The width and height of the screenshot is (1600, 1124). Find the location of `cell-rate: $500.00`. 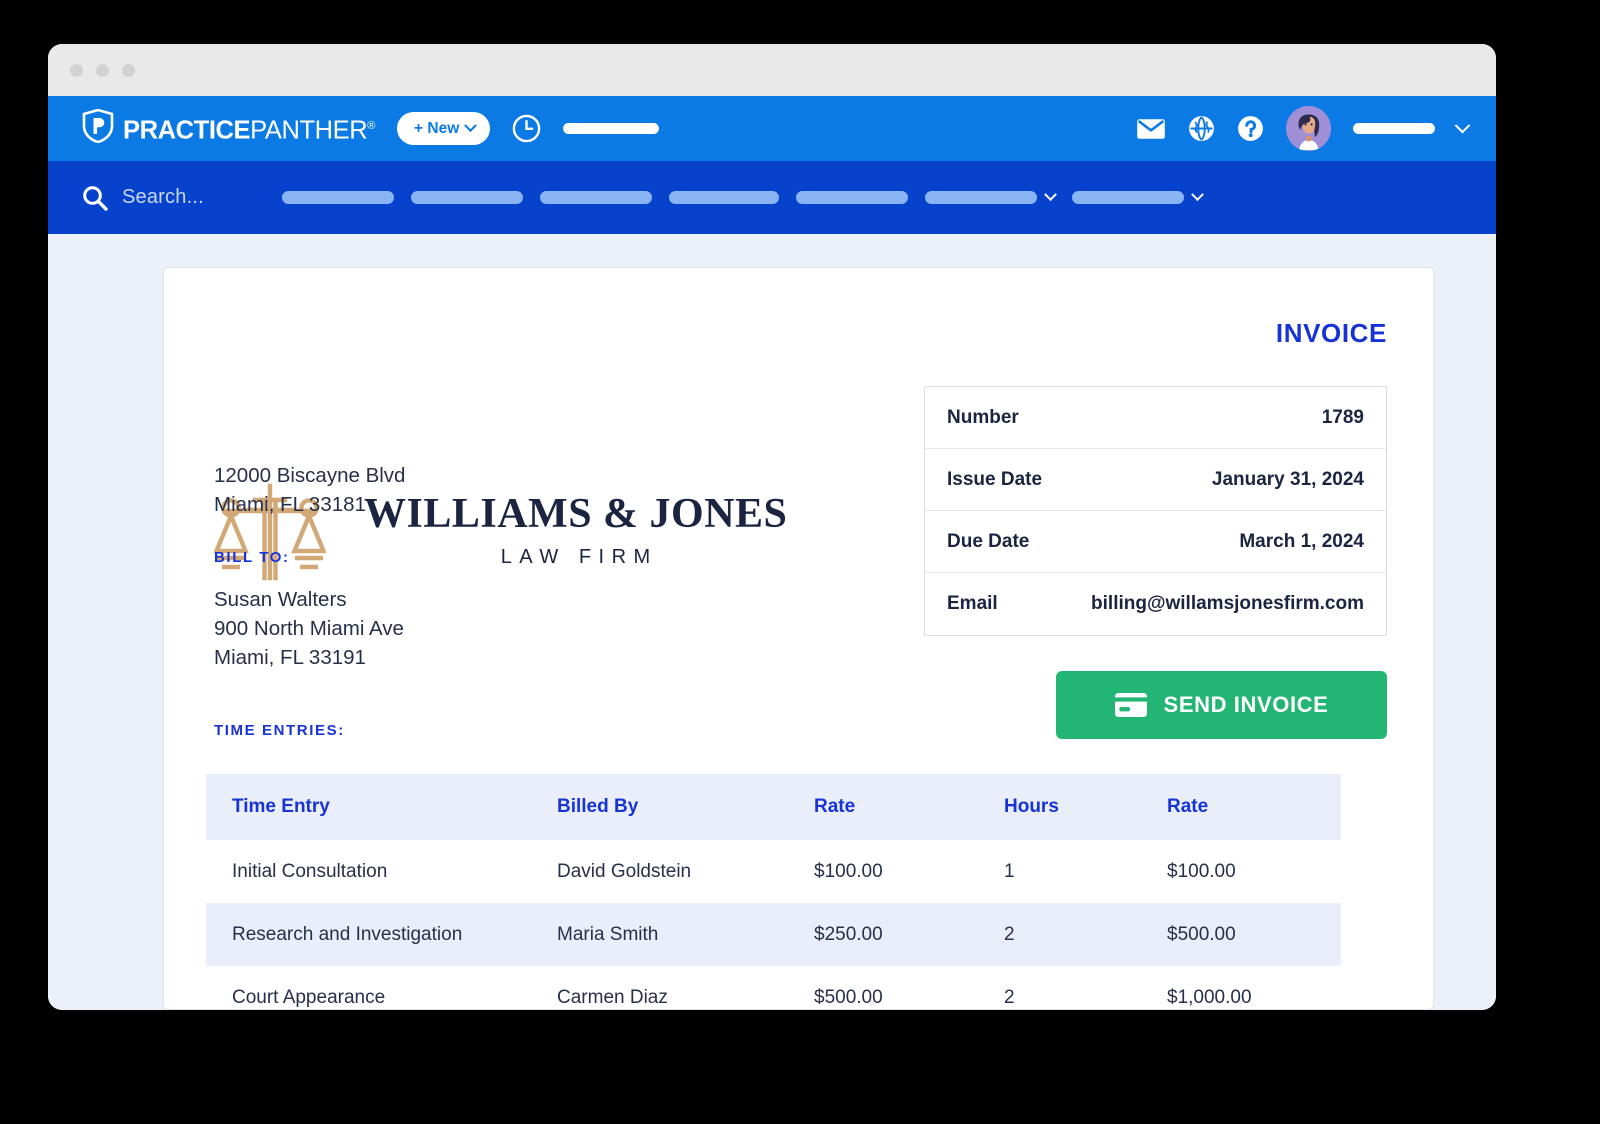

cell-rate: $500.00 is located at coordinates (848, 997).